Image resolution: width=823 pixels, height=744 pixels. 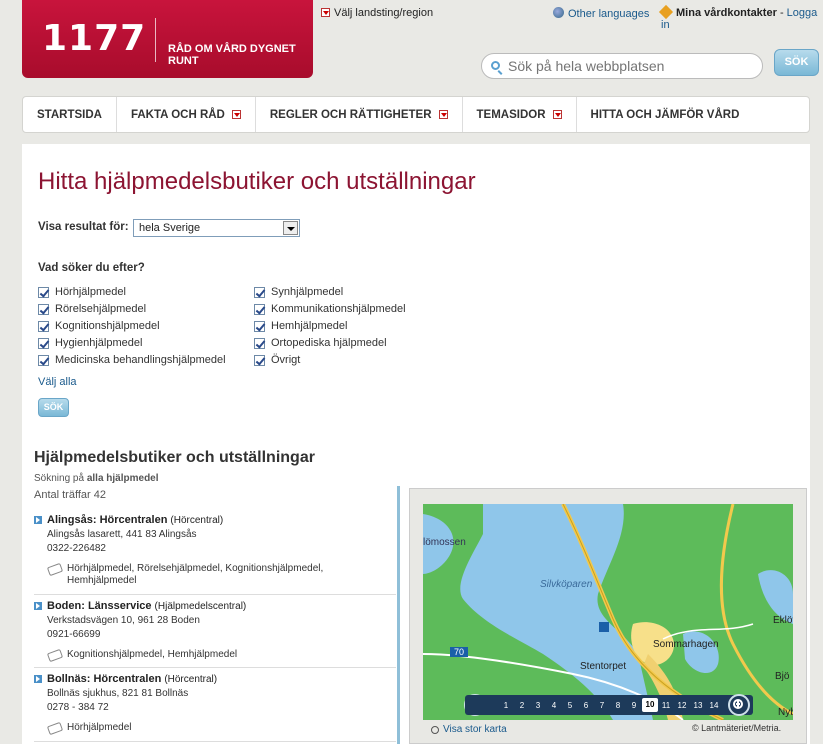 What do you see at coordinates (609, 14) in the screenshot?
I see `other-languages-label: Other languages` at bounding box center [609, 14].